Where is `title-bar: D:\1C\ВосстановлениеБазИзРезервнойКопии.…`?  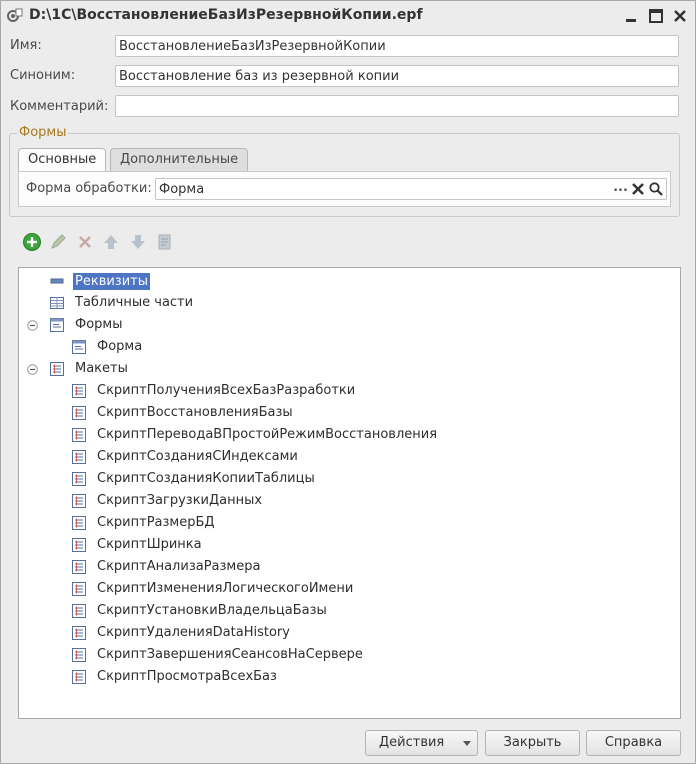 title-bar: D:\1C\ВосстановлениеБазИзРезервнойКопии.… is located at coordinates (348, 16).